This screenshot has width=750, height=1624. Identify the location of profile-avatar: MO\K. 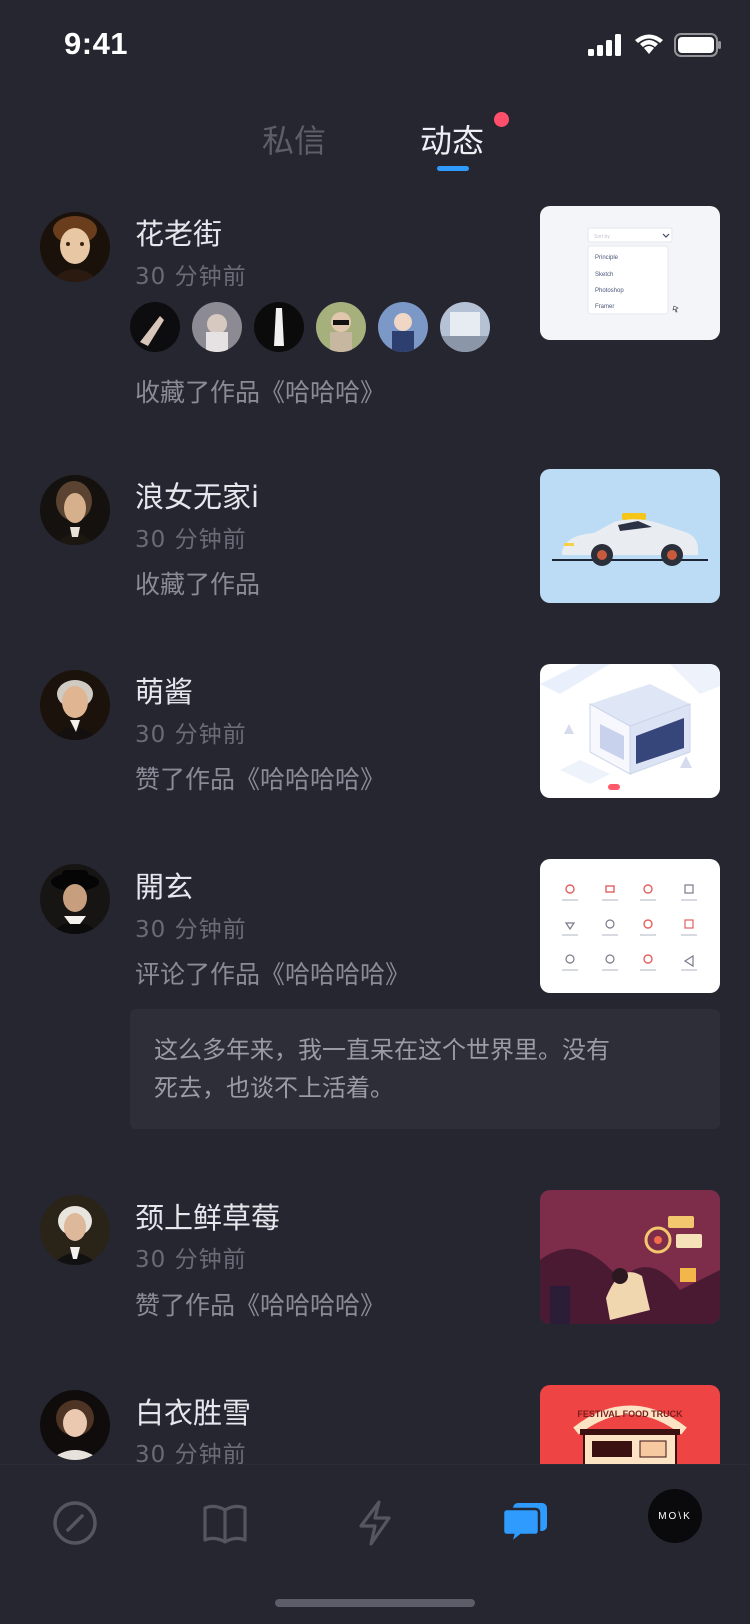
(675, 1516).